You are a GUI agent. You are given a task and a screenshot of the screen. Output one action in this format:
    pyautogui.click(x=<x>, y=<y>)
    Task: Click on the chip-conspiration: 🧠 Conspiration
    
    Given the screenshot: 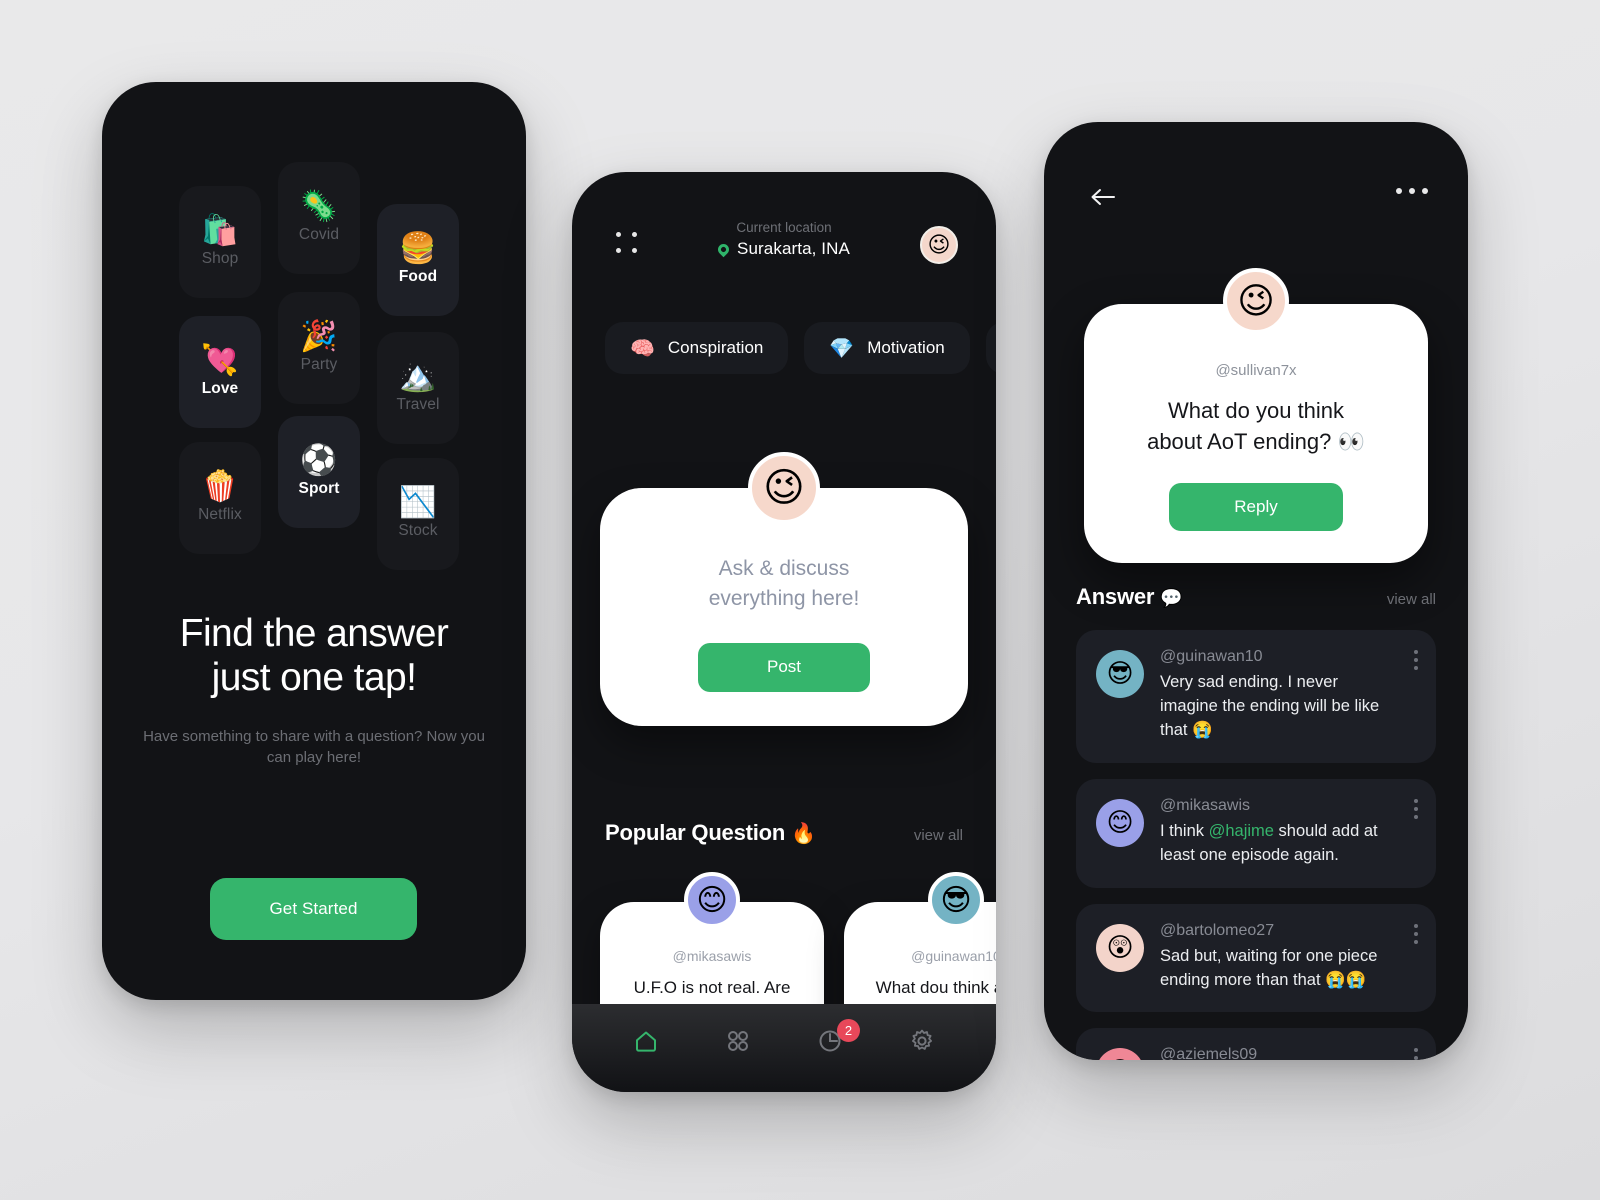 What is the action you would take?
    pyautogui.click(x=697, y=348)
    